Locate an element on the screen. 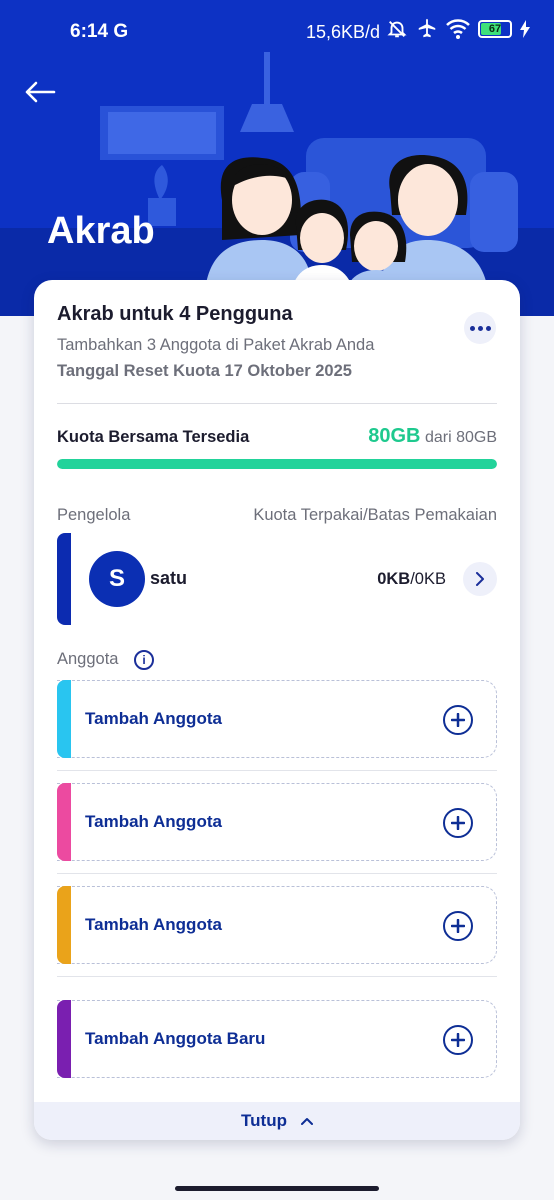 The height and width of the screenshot is (1200, 554). add-new-member-slot: Tambah Anggota Baru is located at coordinates (277, 1038).